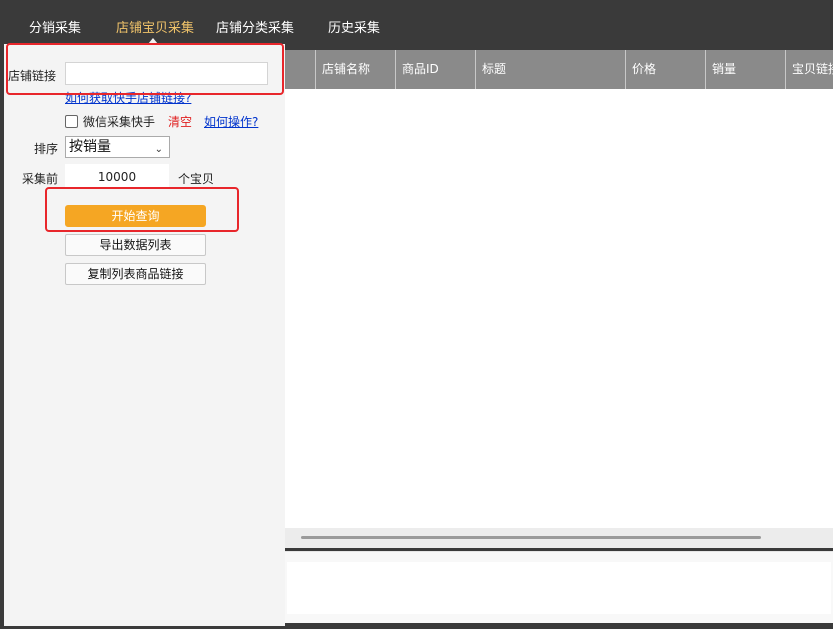 The width and height of the screenshot is (833, 629). I want to click on top-nav-bar: 分销采集 店铺宝贝采集 店铺分类采集 历史采集, so click(416, 23).